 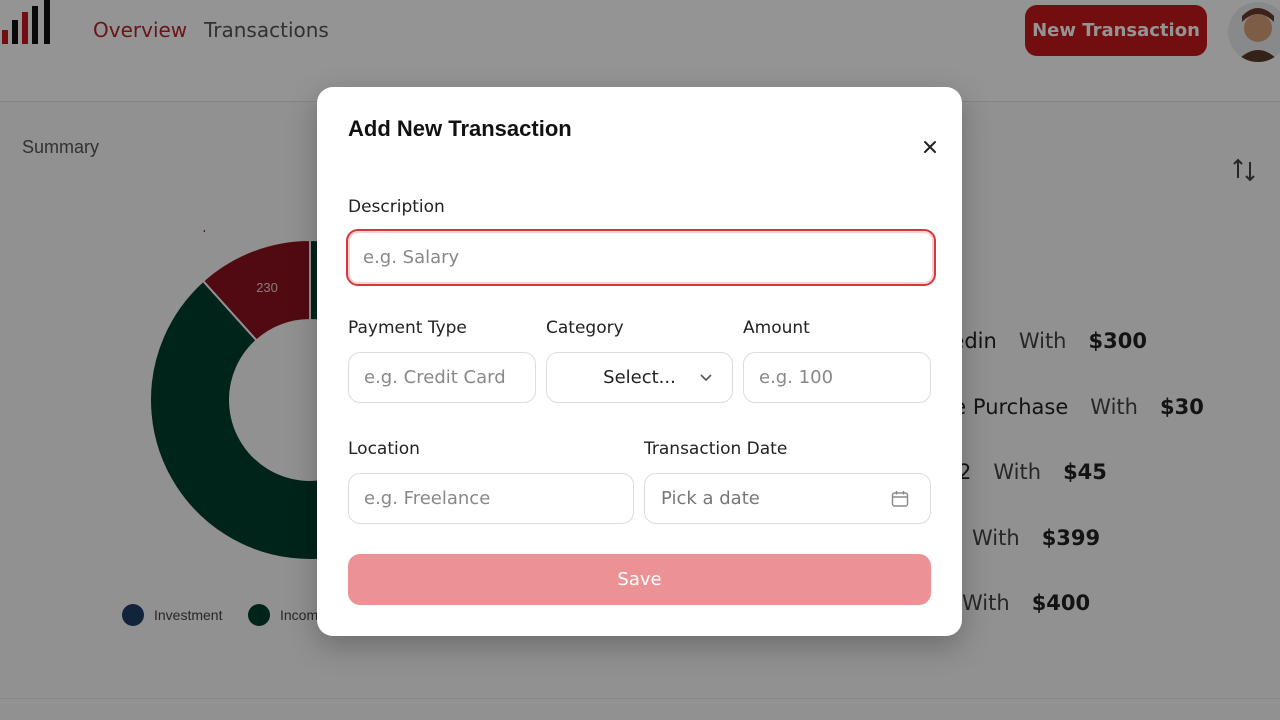 I want to click on calendar-icon, so click(x=900, y=499).